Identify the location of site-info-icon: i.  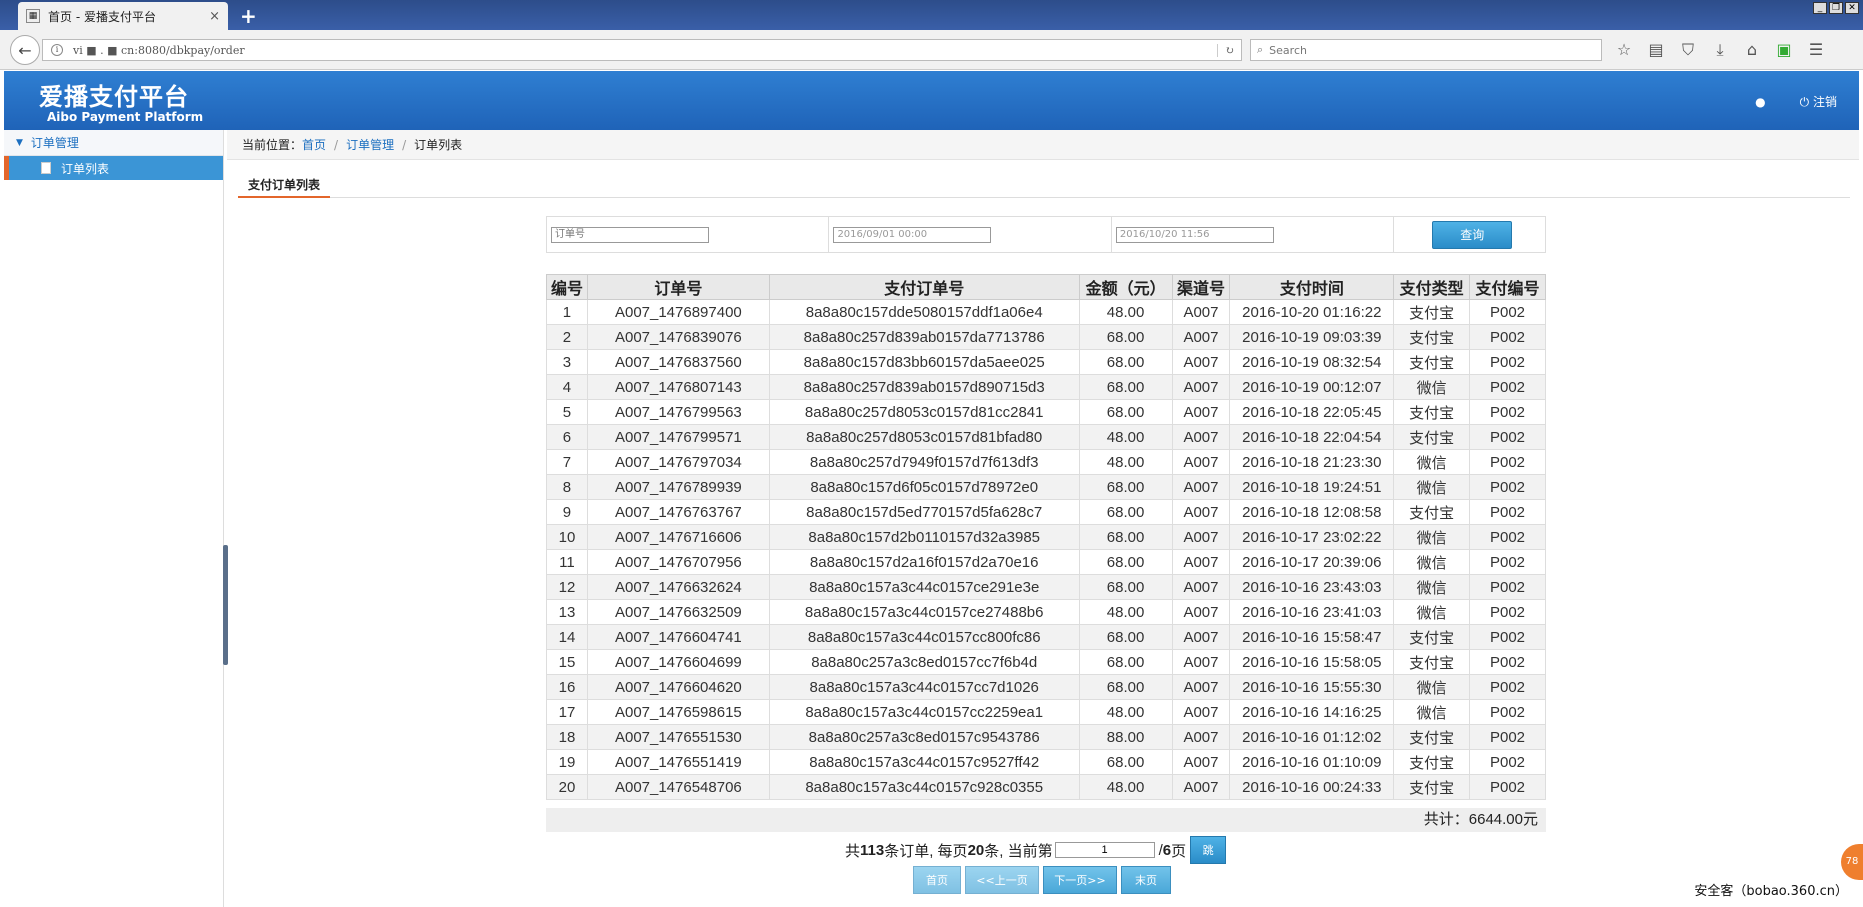
(57, 50).